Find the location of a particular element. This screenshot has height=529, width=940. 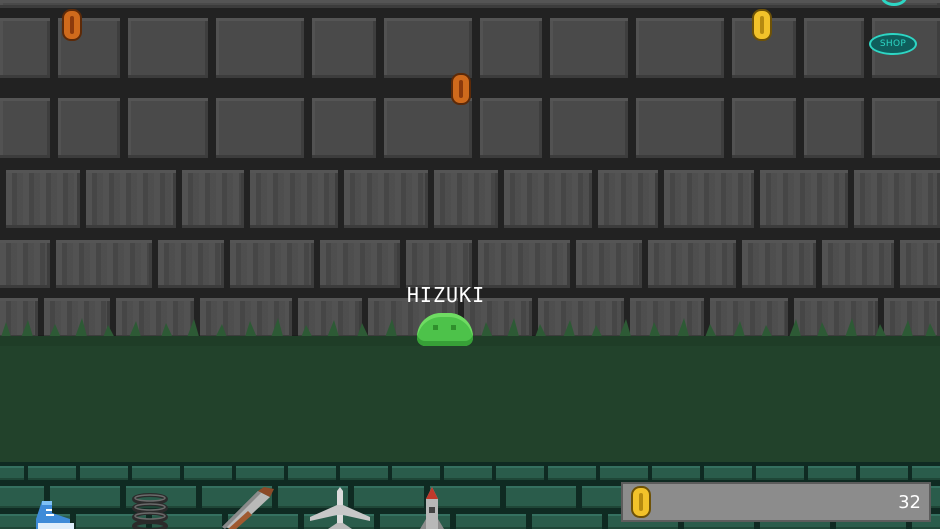

item-slot-rocket is located at coordinates (432, 506).